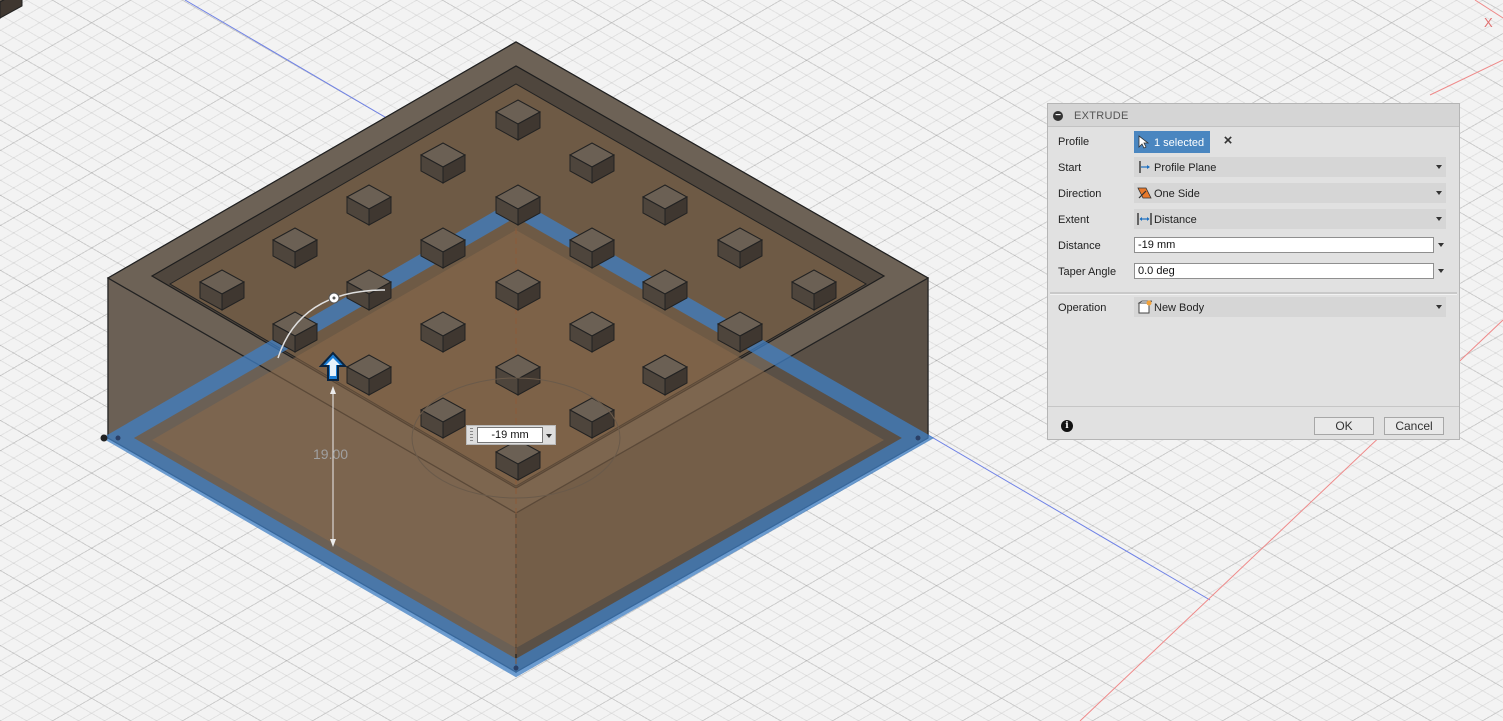  Describe the element at coordinates (1079, 246) in the screenshot. I see `distance-label: Distance` at that location.